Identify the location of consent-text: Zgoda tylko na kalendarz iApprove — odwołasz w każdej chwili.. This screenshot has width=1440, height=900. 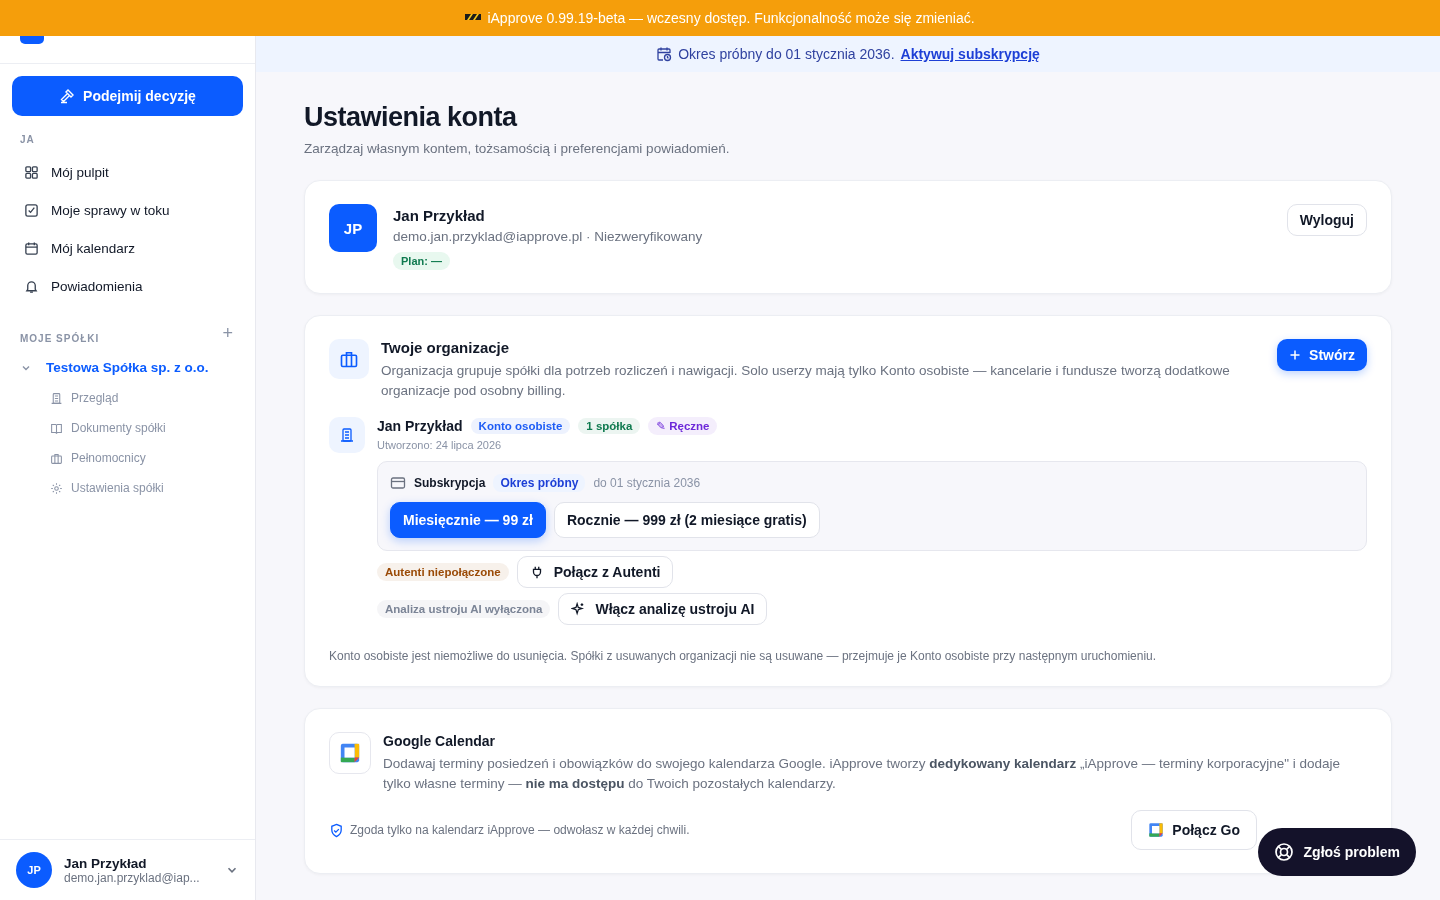
(520, 830).